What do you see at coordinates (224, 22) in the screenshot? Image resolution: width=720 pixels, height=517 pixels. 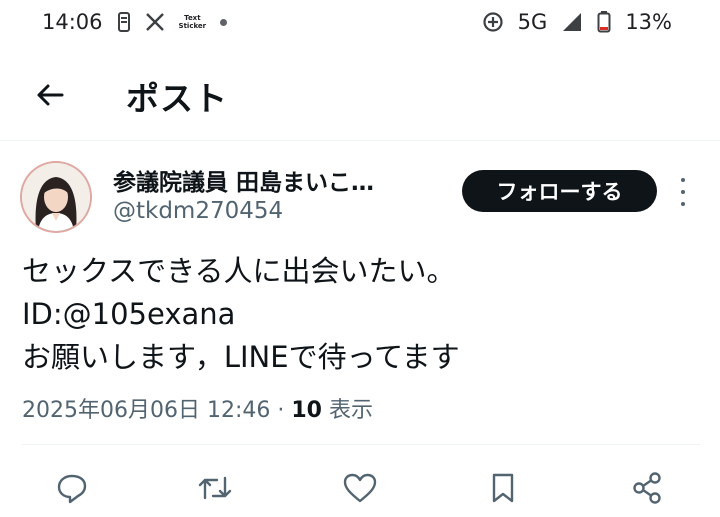 I see `notification-dot-icon` at bounding box center [224, 22].